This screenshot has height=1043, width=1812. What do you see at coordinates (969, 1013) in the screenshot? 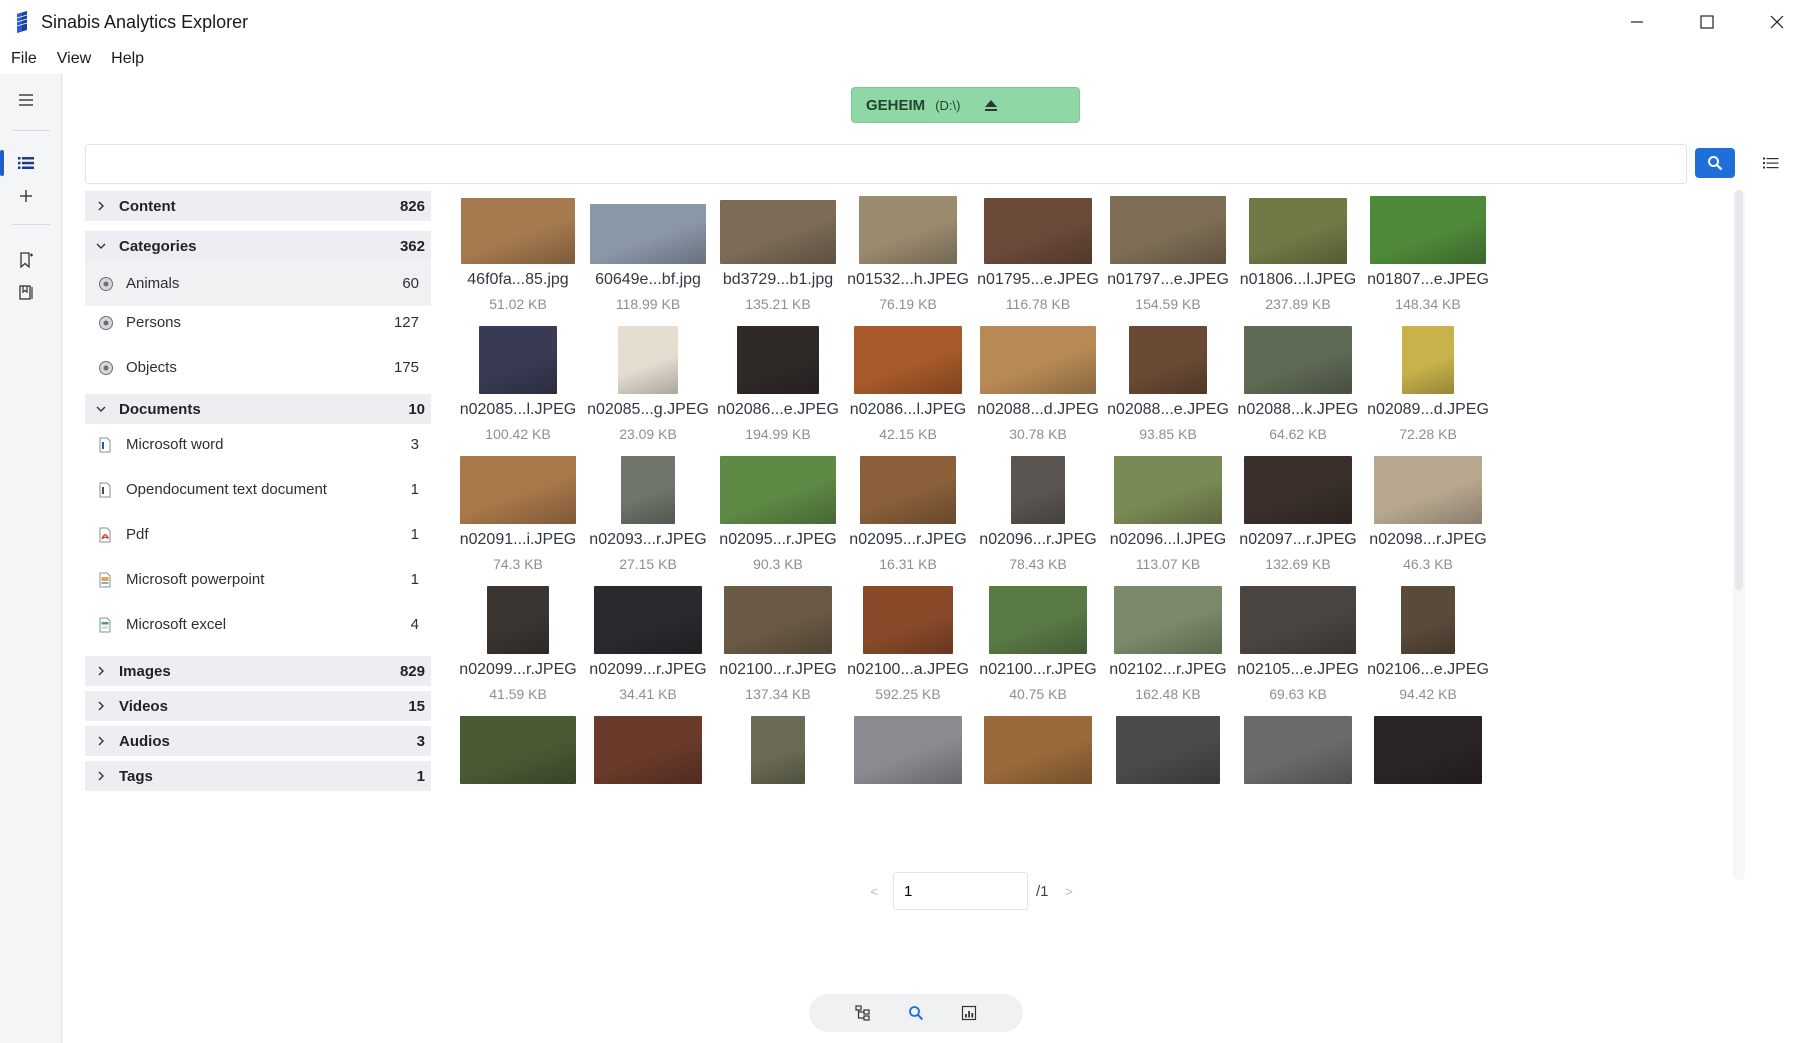
I see `statistics-button` at bounding box center [969, 1013].